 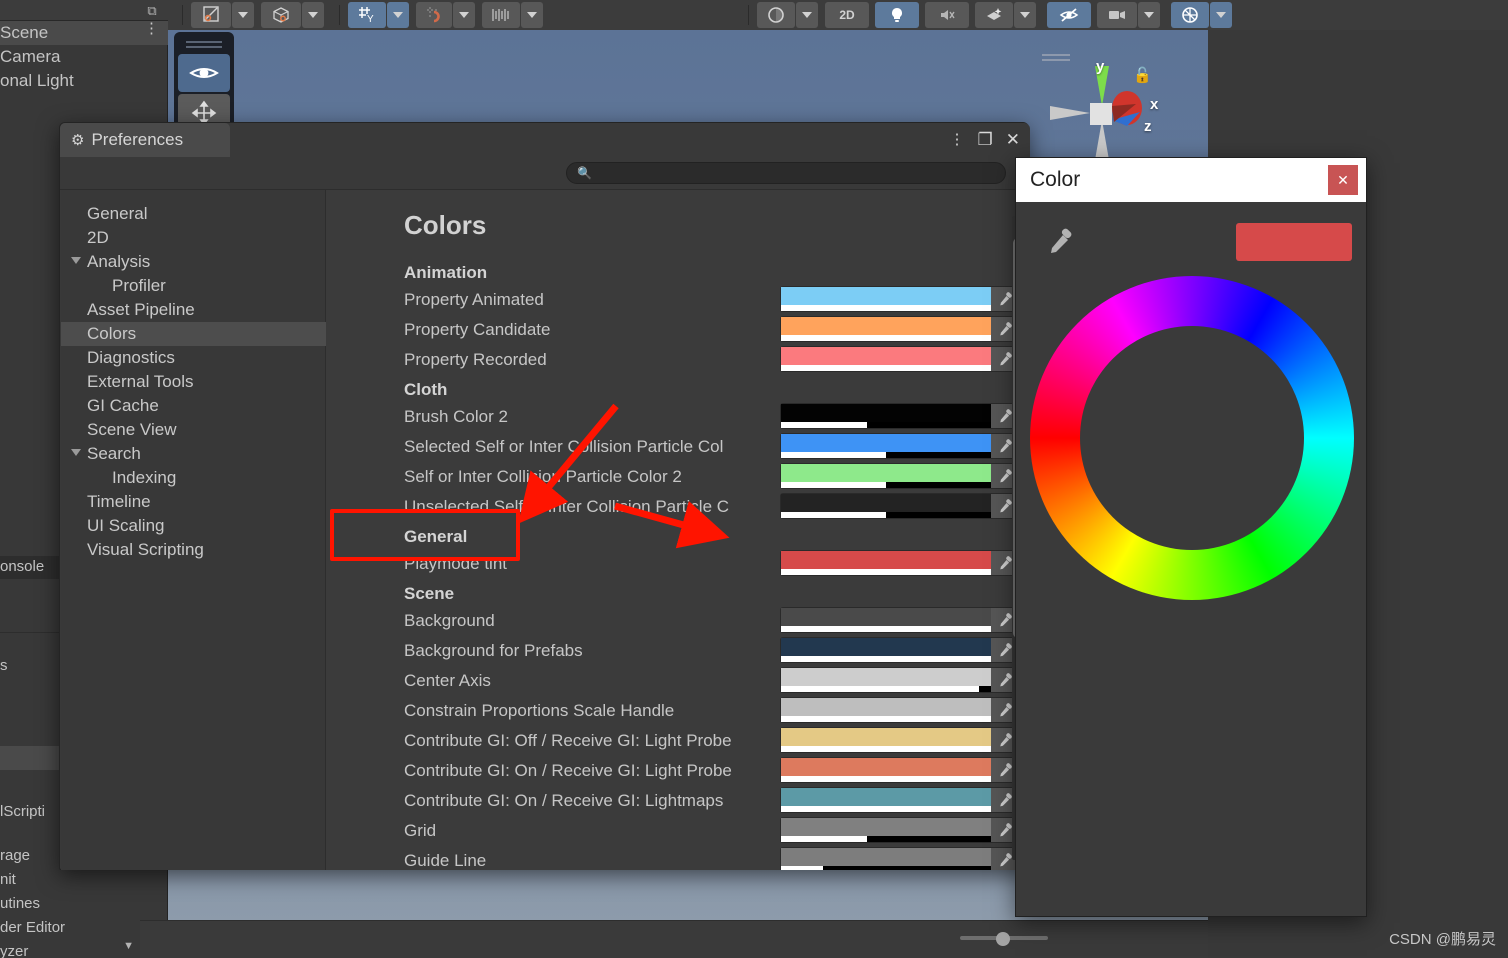 I want to click on handle-orientation-dropdown, so click(x=313, y=15).